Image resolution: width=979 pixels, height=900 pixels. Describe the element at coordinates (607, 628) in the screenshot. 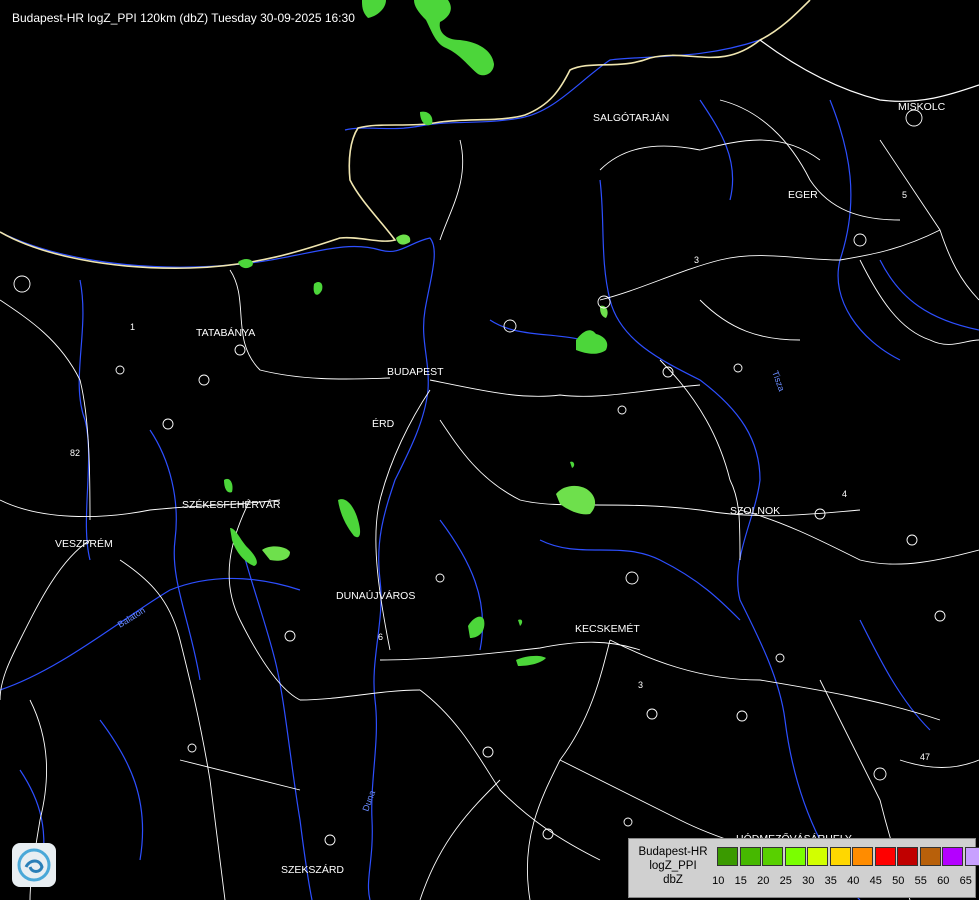

I see `city-kecskemet: KECSKEMÉT` at that location.